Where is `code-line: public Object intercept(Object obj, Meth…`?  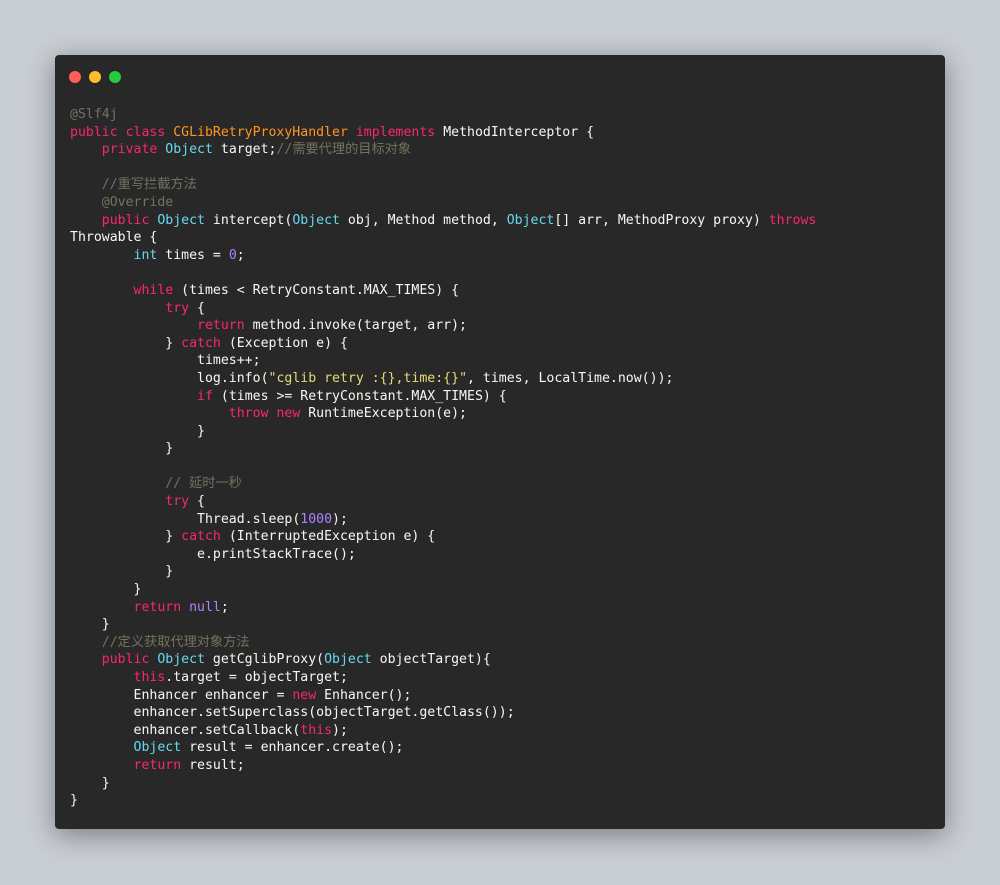
code-line: public Object intercept(Object obj, Meth… is located at coordinates (443, 221).